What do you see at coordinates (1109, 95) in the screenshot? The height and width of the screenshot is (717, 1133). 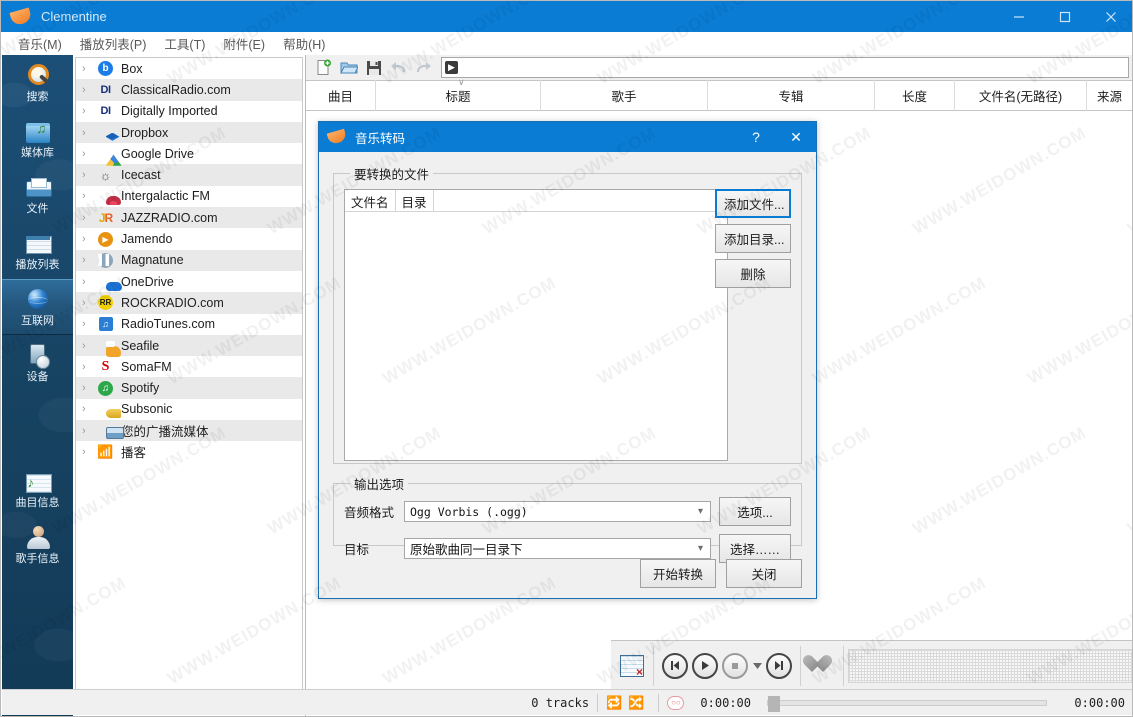 I see `playlist-column-header: 来源` at bounding box center [1109, 95].